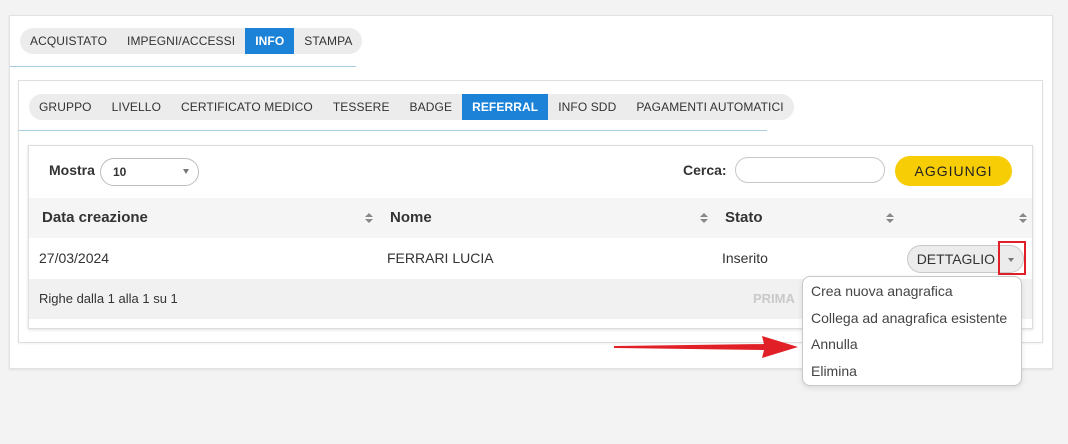 This screenshot has width=1068, height=444. I want to click on tab-info: INFO, so click(270, 41).